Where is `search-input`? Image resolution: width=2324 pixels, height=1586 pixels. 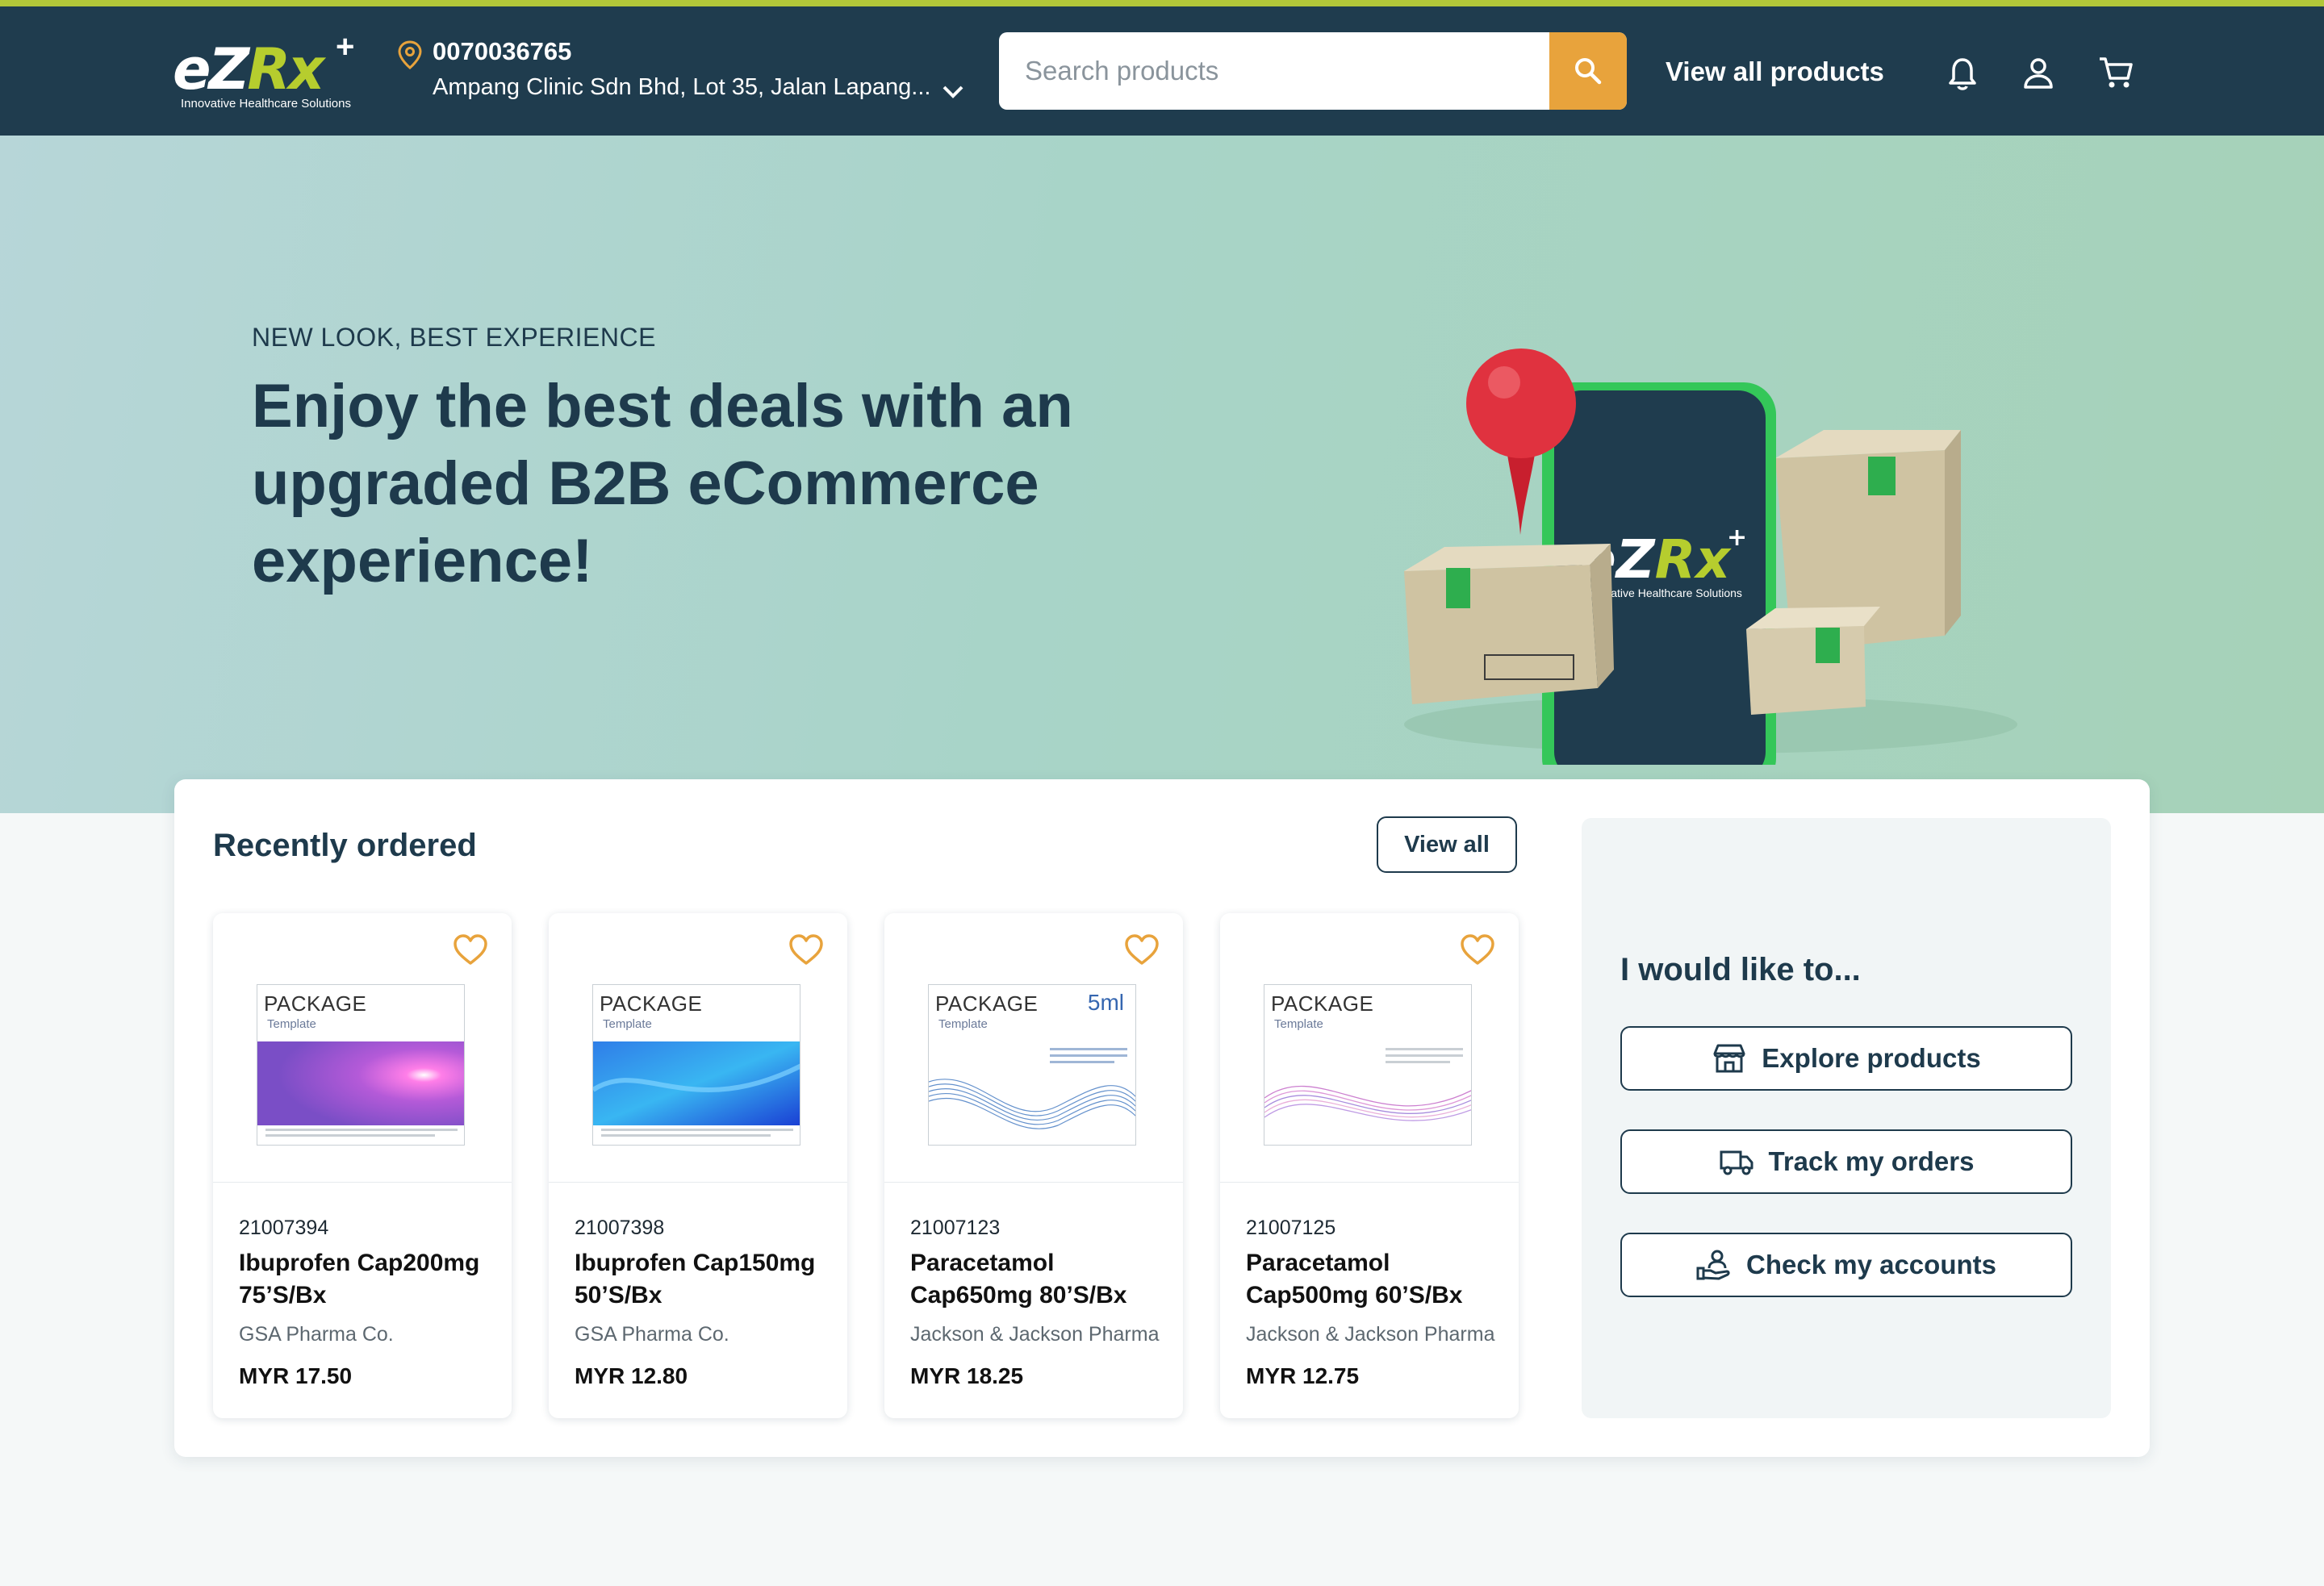
search-input is located at coordinates (1274, 71).